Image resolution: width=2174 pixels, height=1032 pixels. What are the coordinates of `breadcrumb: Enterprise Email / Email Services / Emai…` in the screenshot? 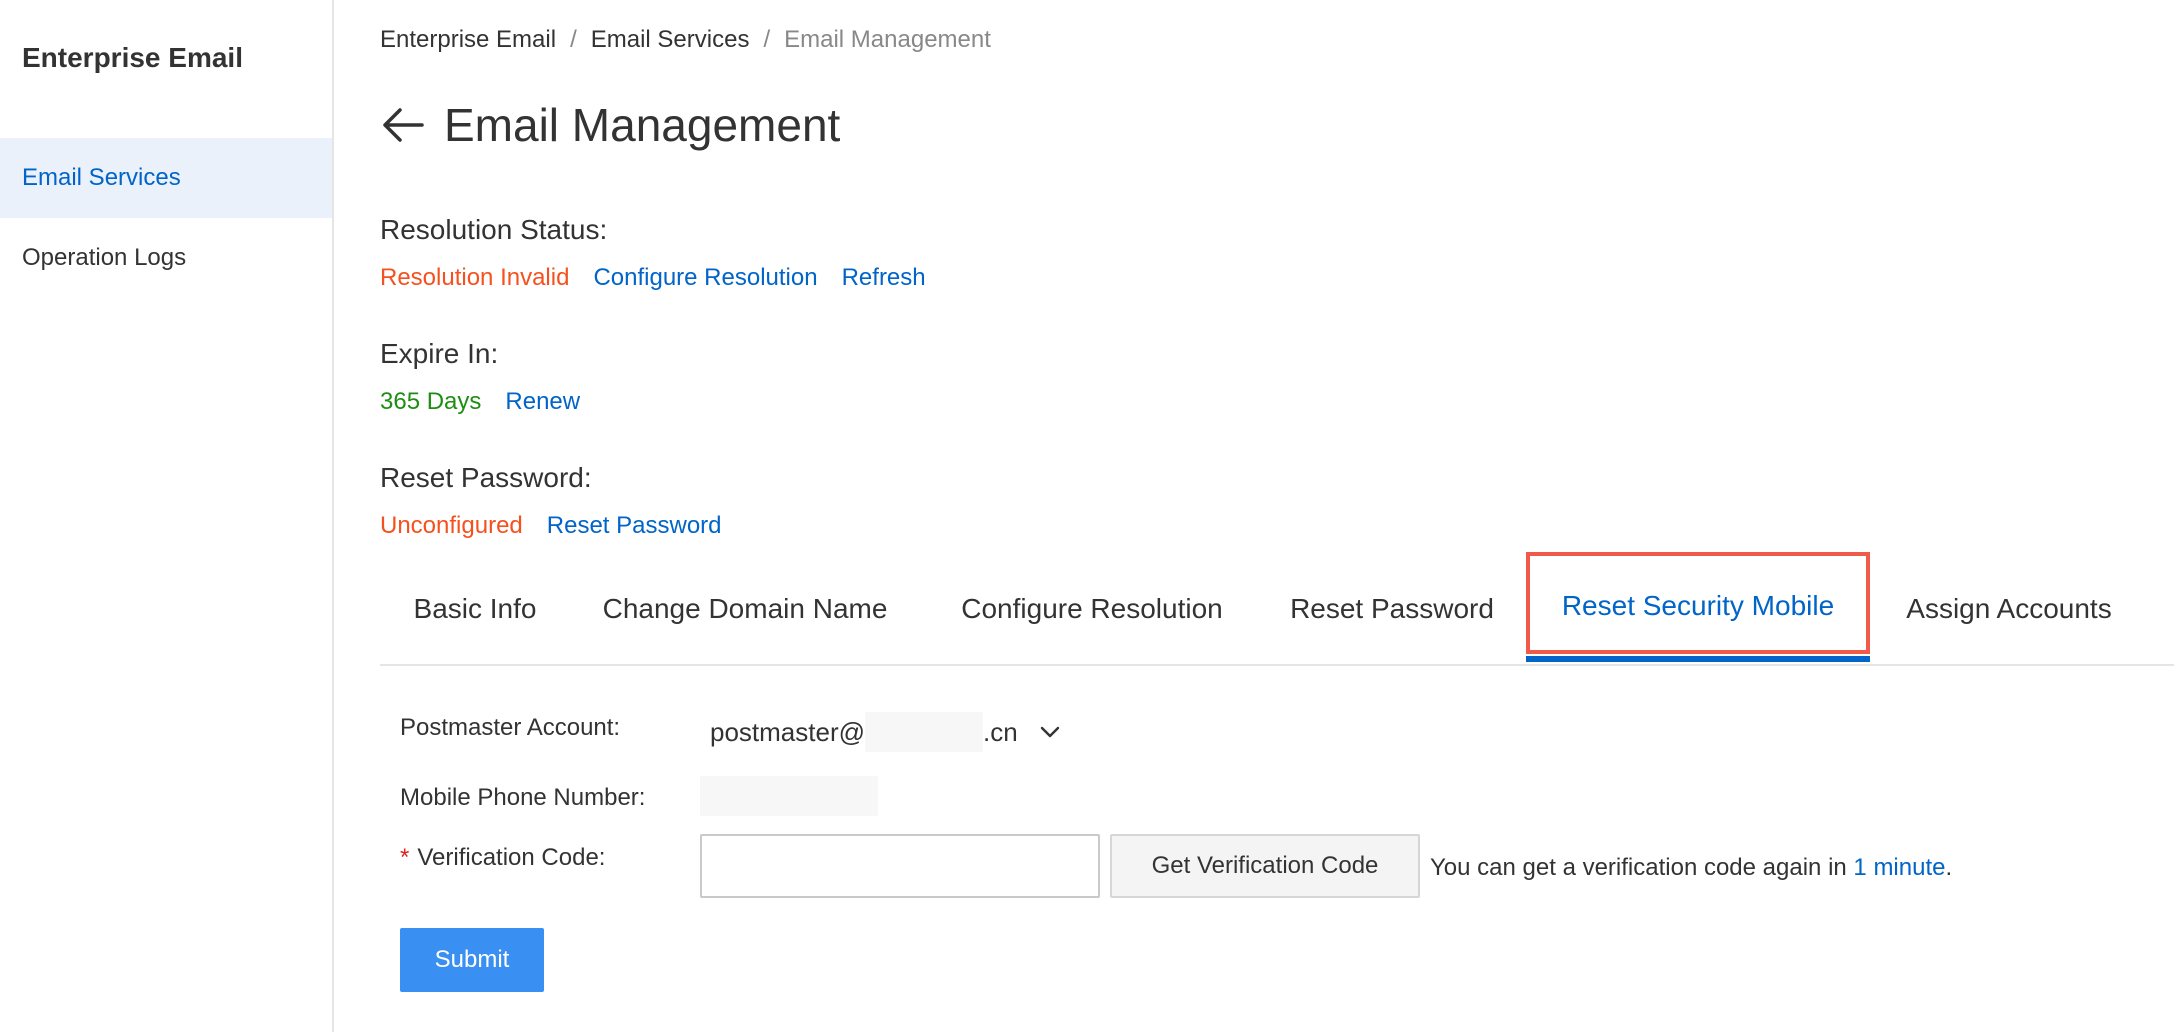 It's located at (685, 40).